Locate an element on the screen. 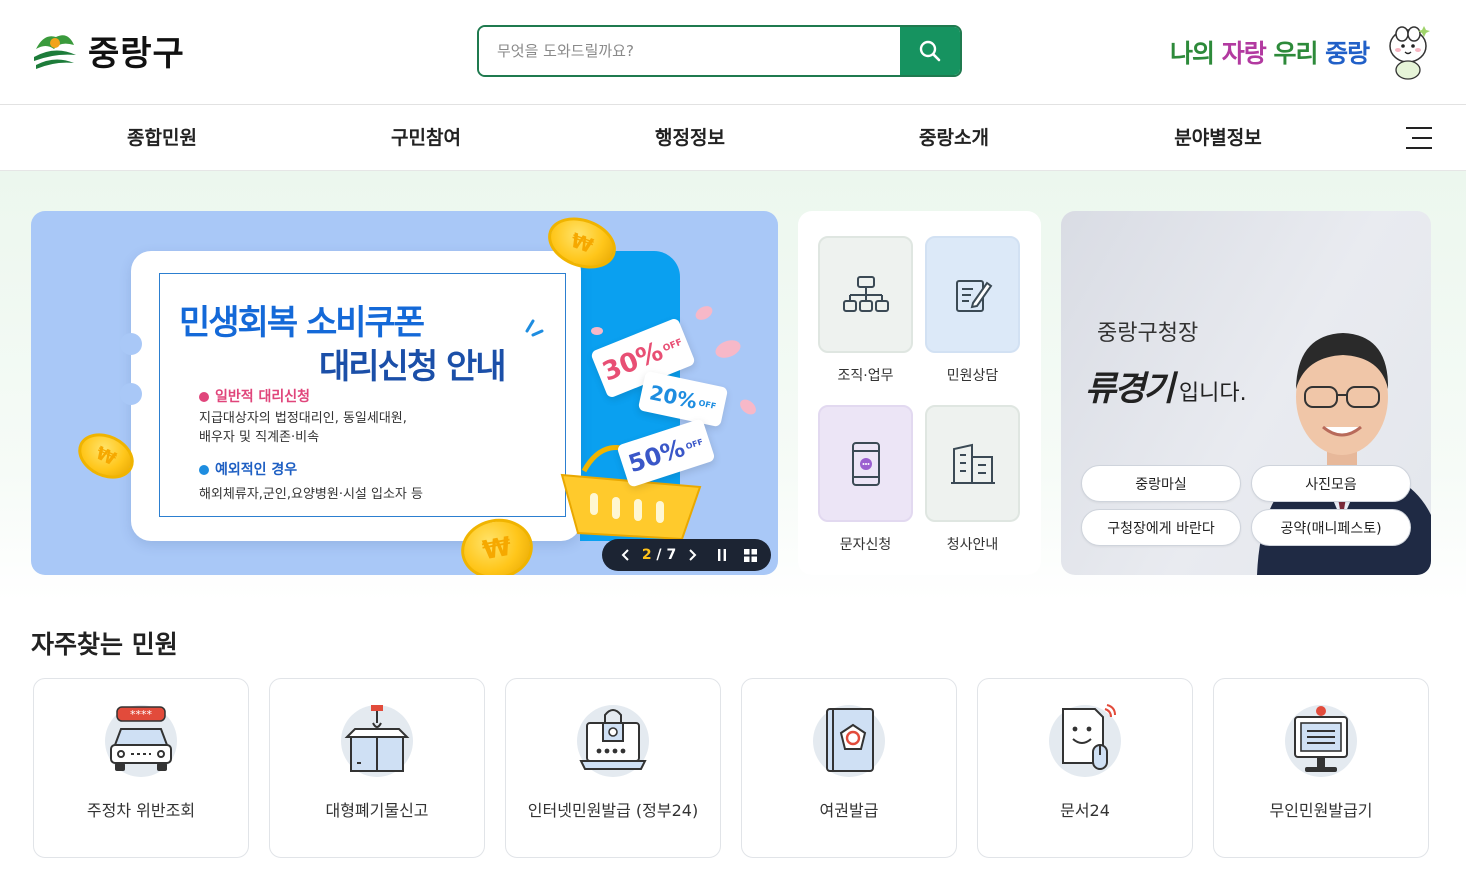  search-icon is located at coordinates (930, 51).